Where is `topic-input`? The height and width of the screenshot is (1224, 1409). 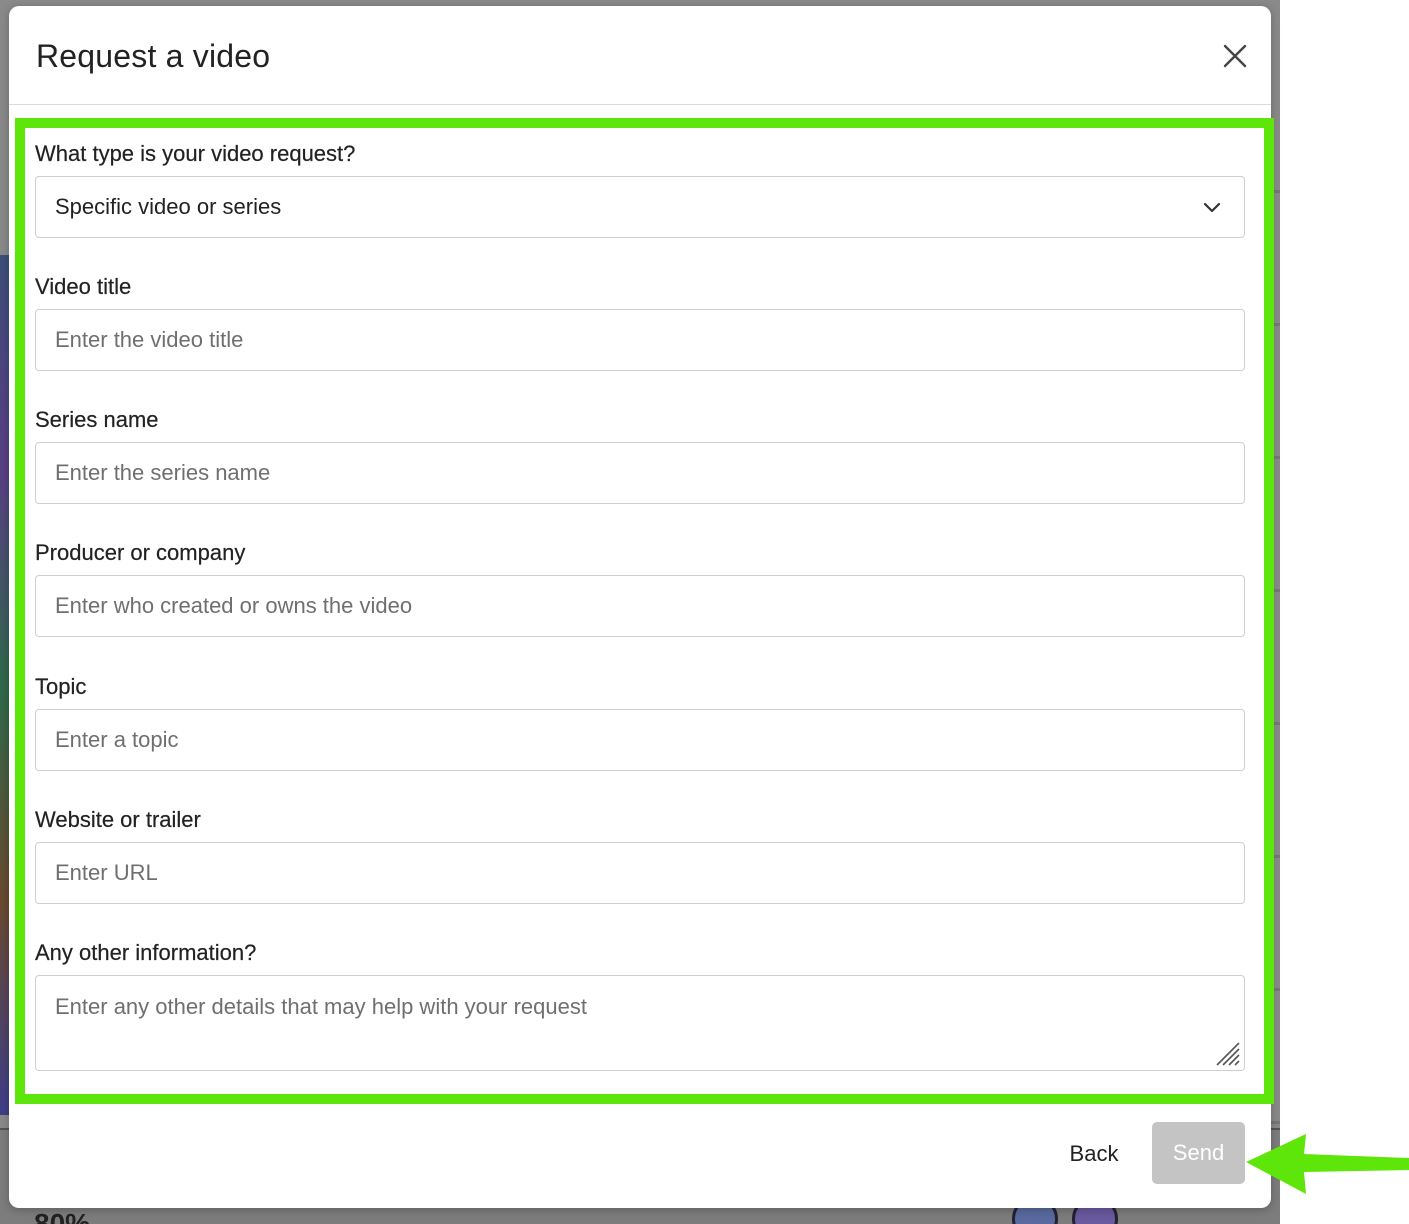
topic-input is located at coordinates (640, 740).